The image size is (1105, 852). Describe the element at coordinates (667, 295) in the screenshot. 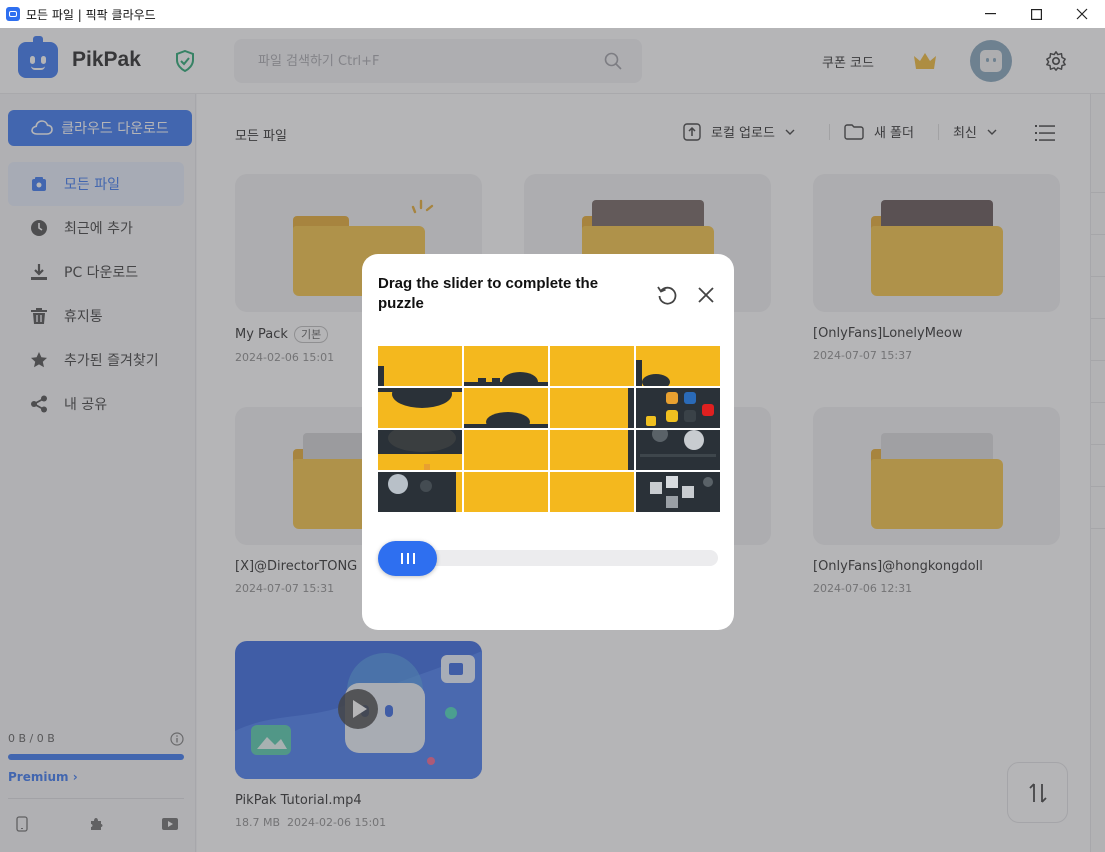

I see `refresh-icon` at that location.